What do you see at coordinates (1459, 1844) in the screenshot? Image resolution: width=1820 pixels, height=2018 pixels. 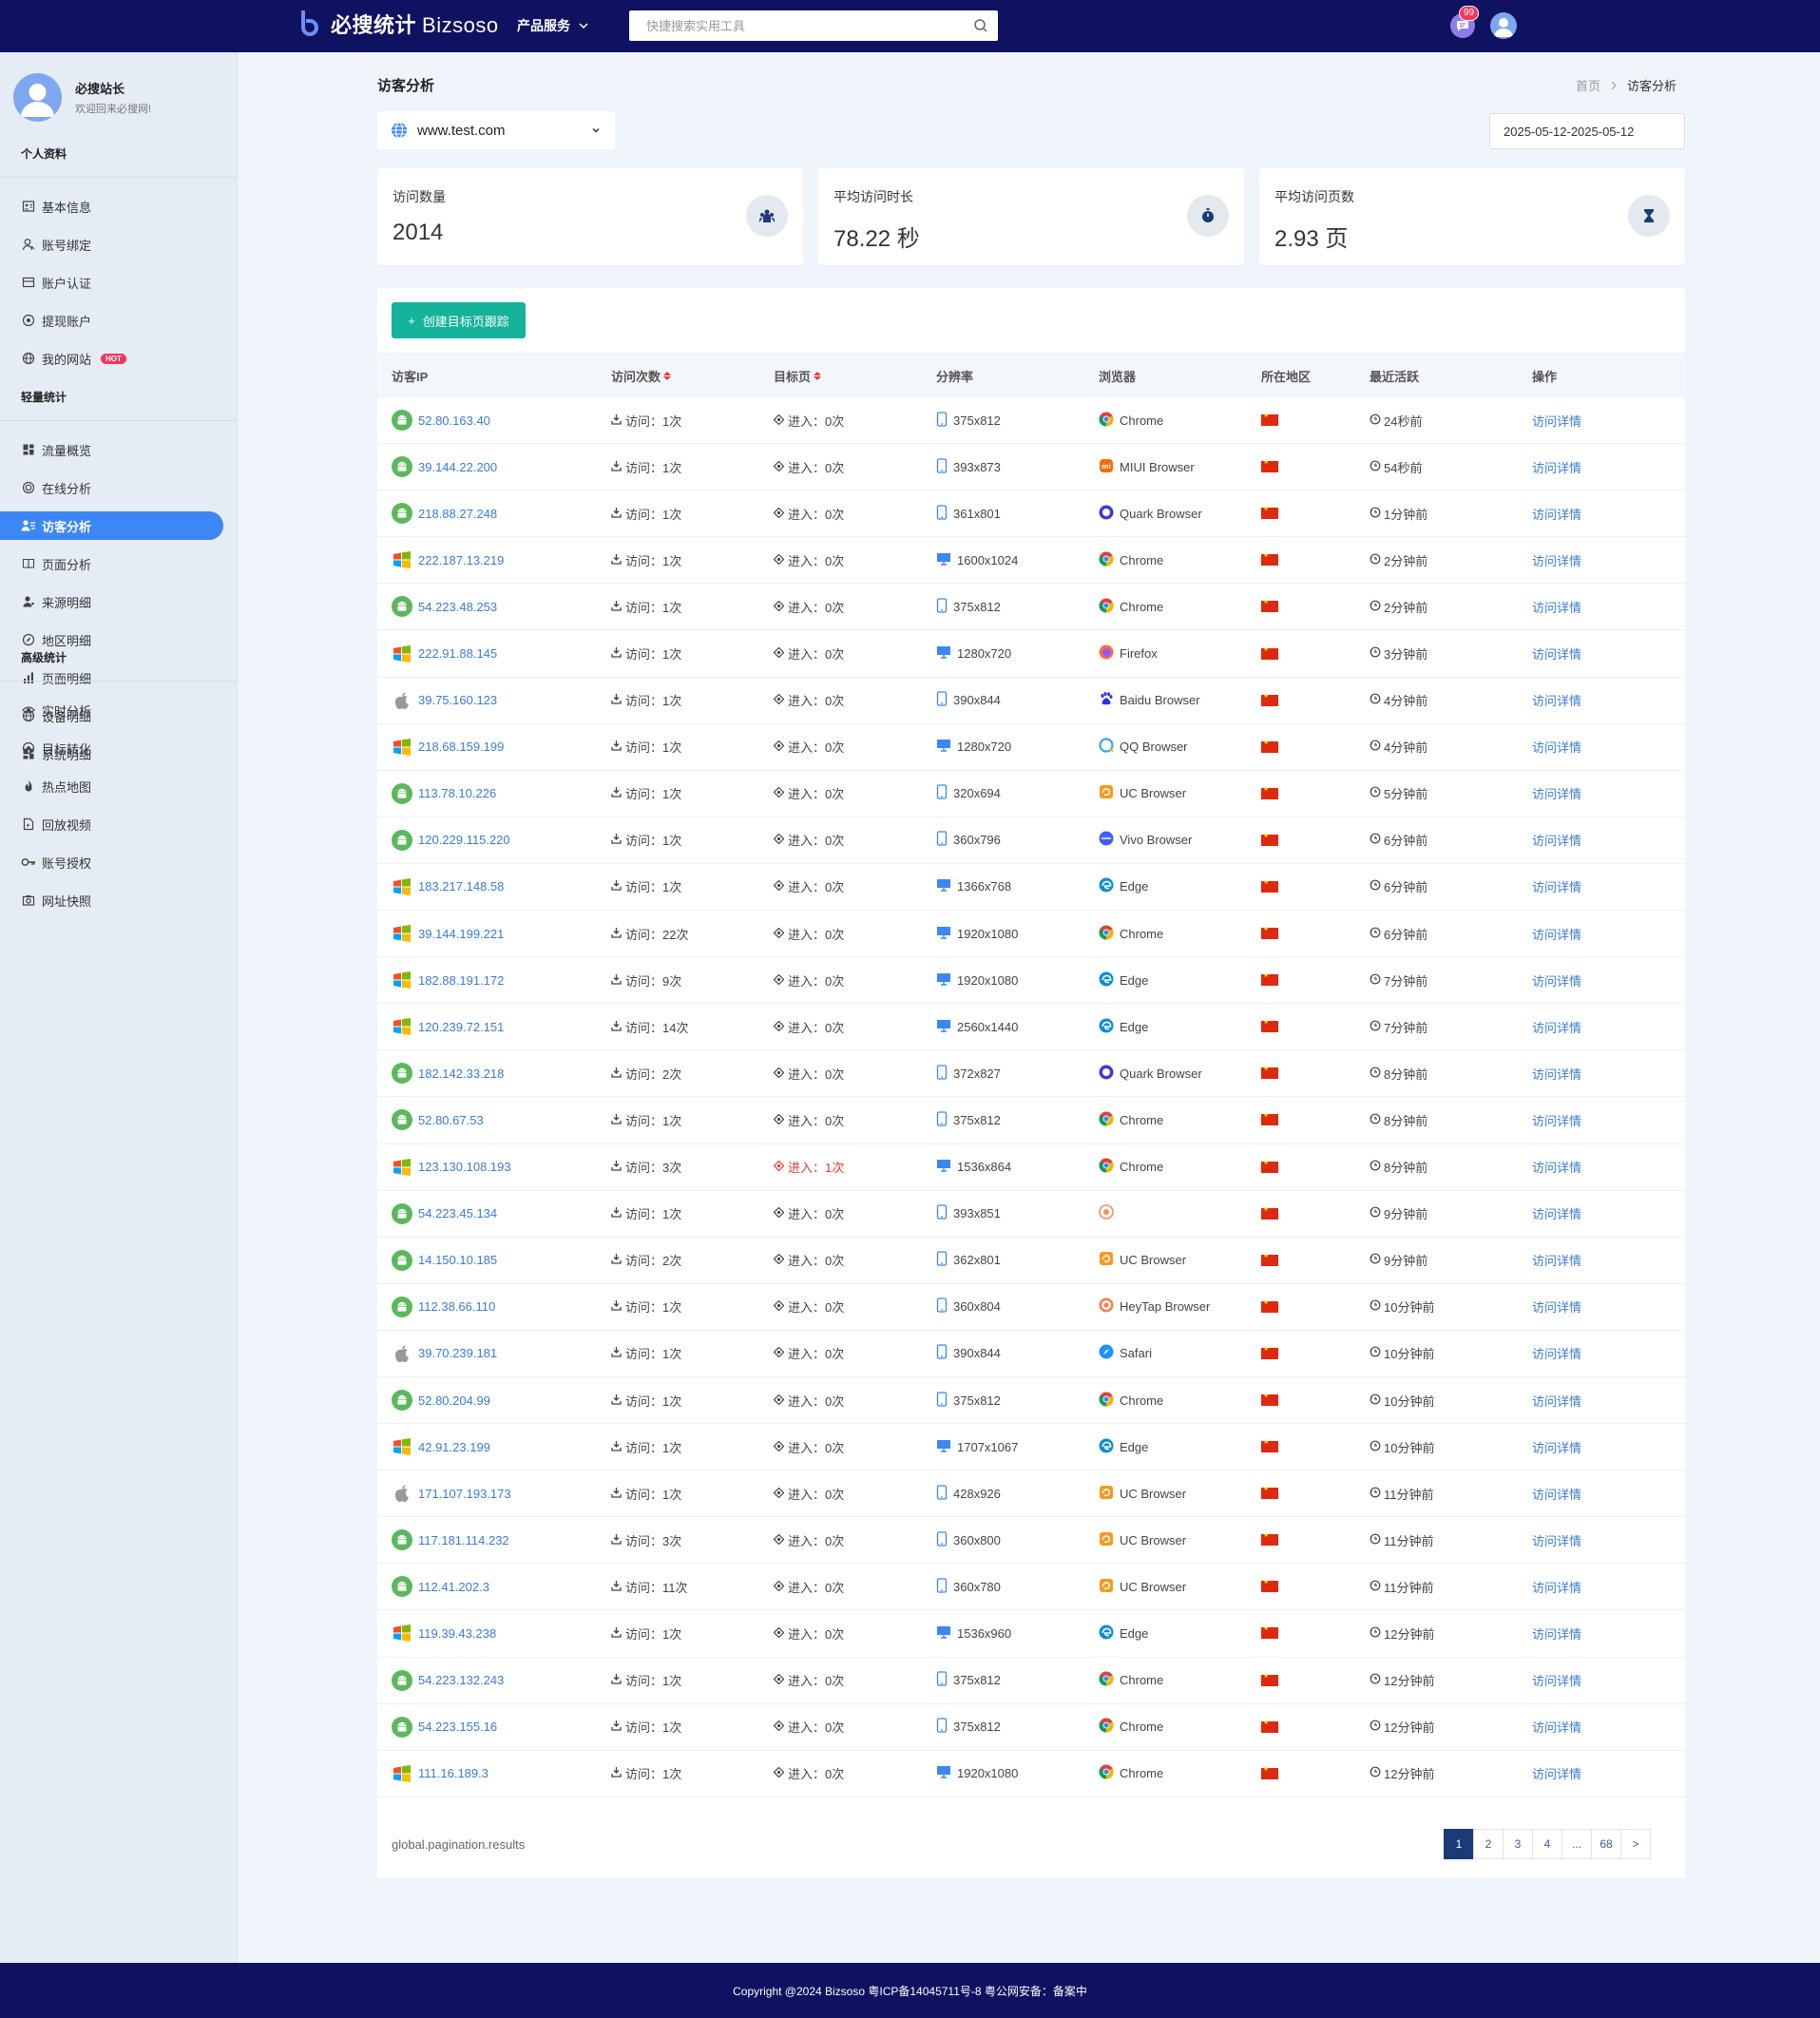 I see `page-button: 1` at bounding box center [1459, 1844].